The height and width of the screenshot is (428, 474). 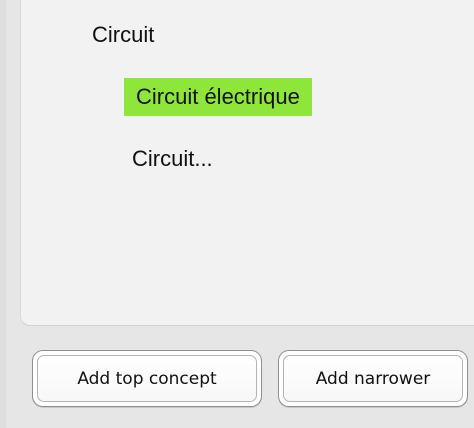 I want to click on add-narrower-button: Add narrower, so click(x=373, y=378).